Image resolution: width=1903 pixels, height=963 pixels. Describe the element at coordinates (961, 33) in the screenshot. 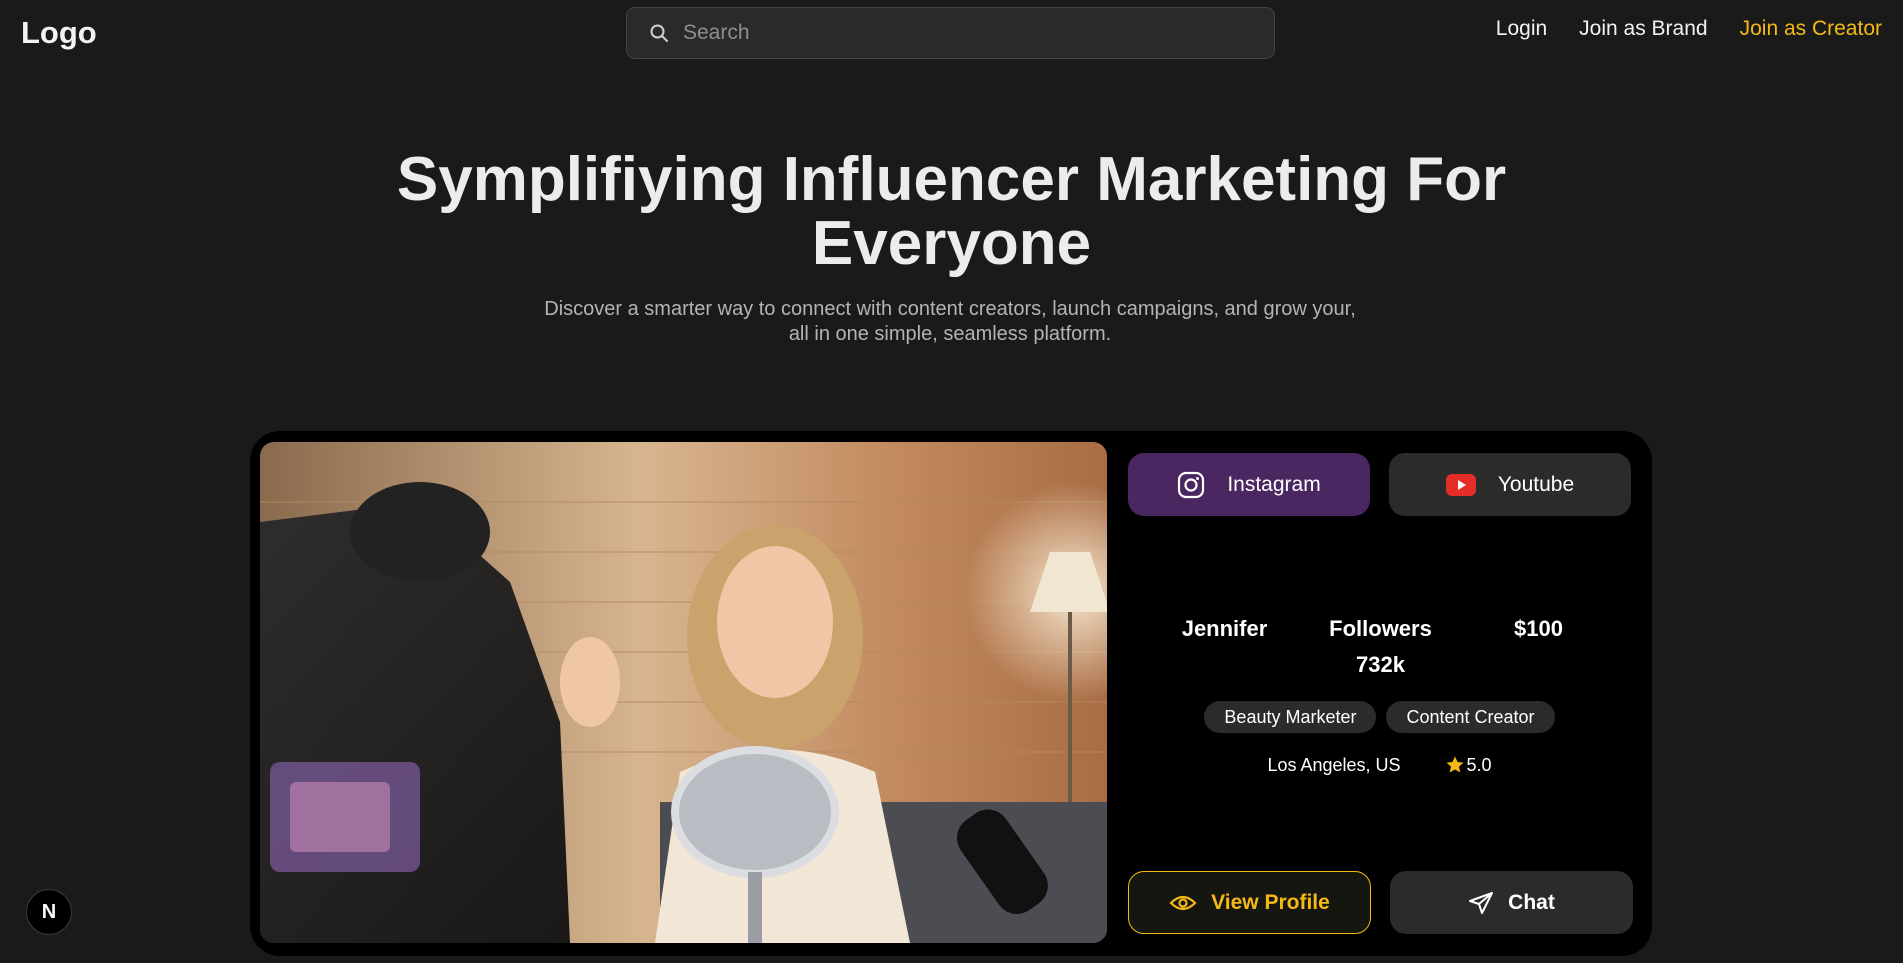

I see `search-input` at that location.